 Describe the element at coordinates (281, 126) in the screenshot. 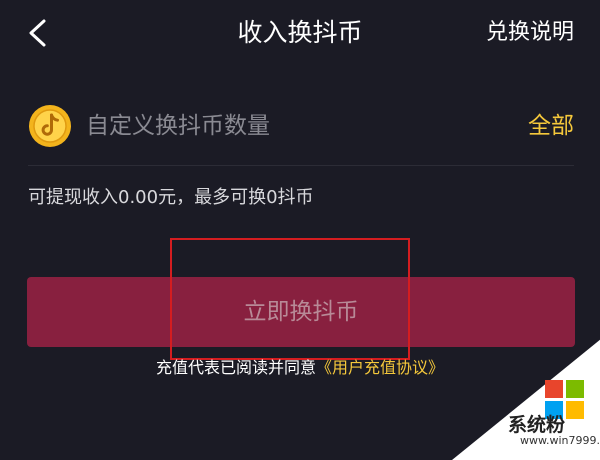

I see `exchange-amount-input` at that location.